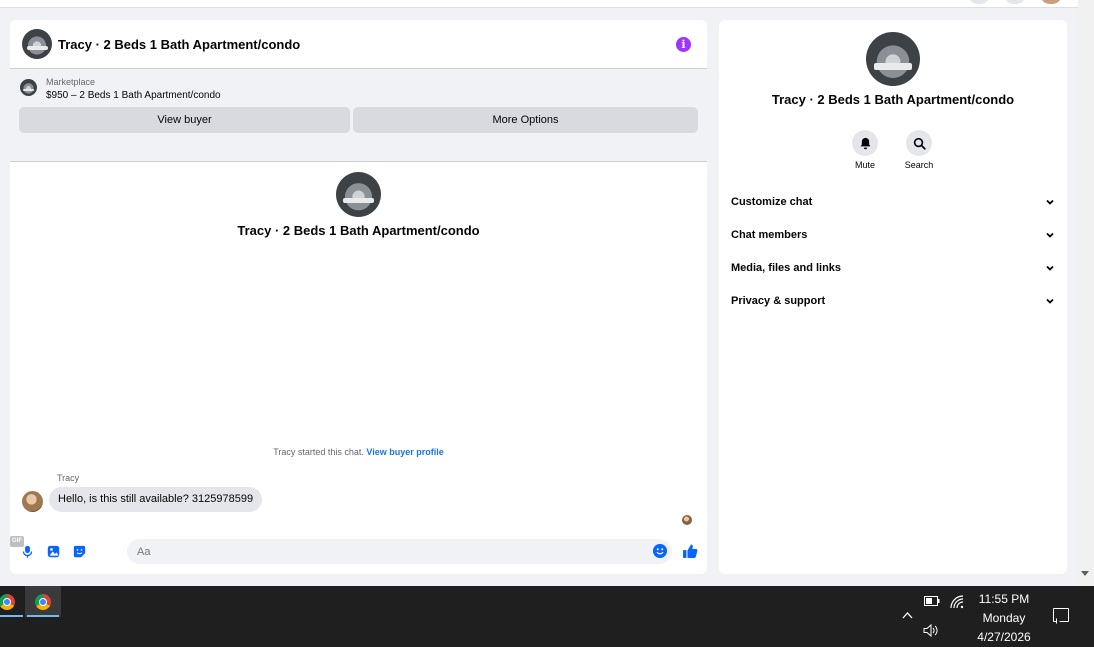 The height and width of the screenshot is (647, 1094). Describe the element at coordinates (27, 551) in the screenshot. I see `microphone-icon` at that location.